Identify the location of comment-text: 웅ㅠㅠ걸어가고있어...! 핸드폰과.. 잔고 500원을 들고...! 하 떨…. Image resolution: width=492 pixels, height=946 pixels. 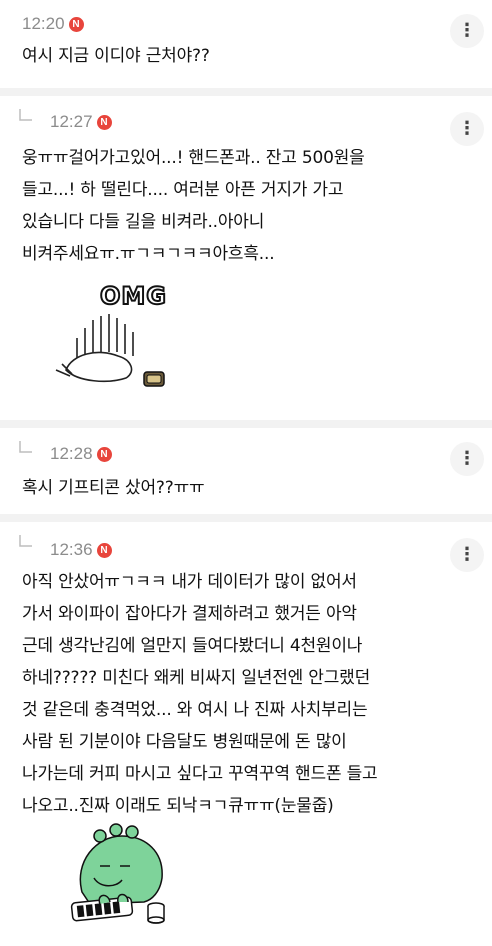
(193, 206).